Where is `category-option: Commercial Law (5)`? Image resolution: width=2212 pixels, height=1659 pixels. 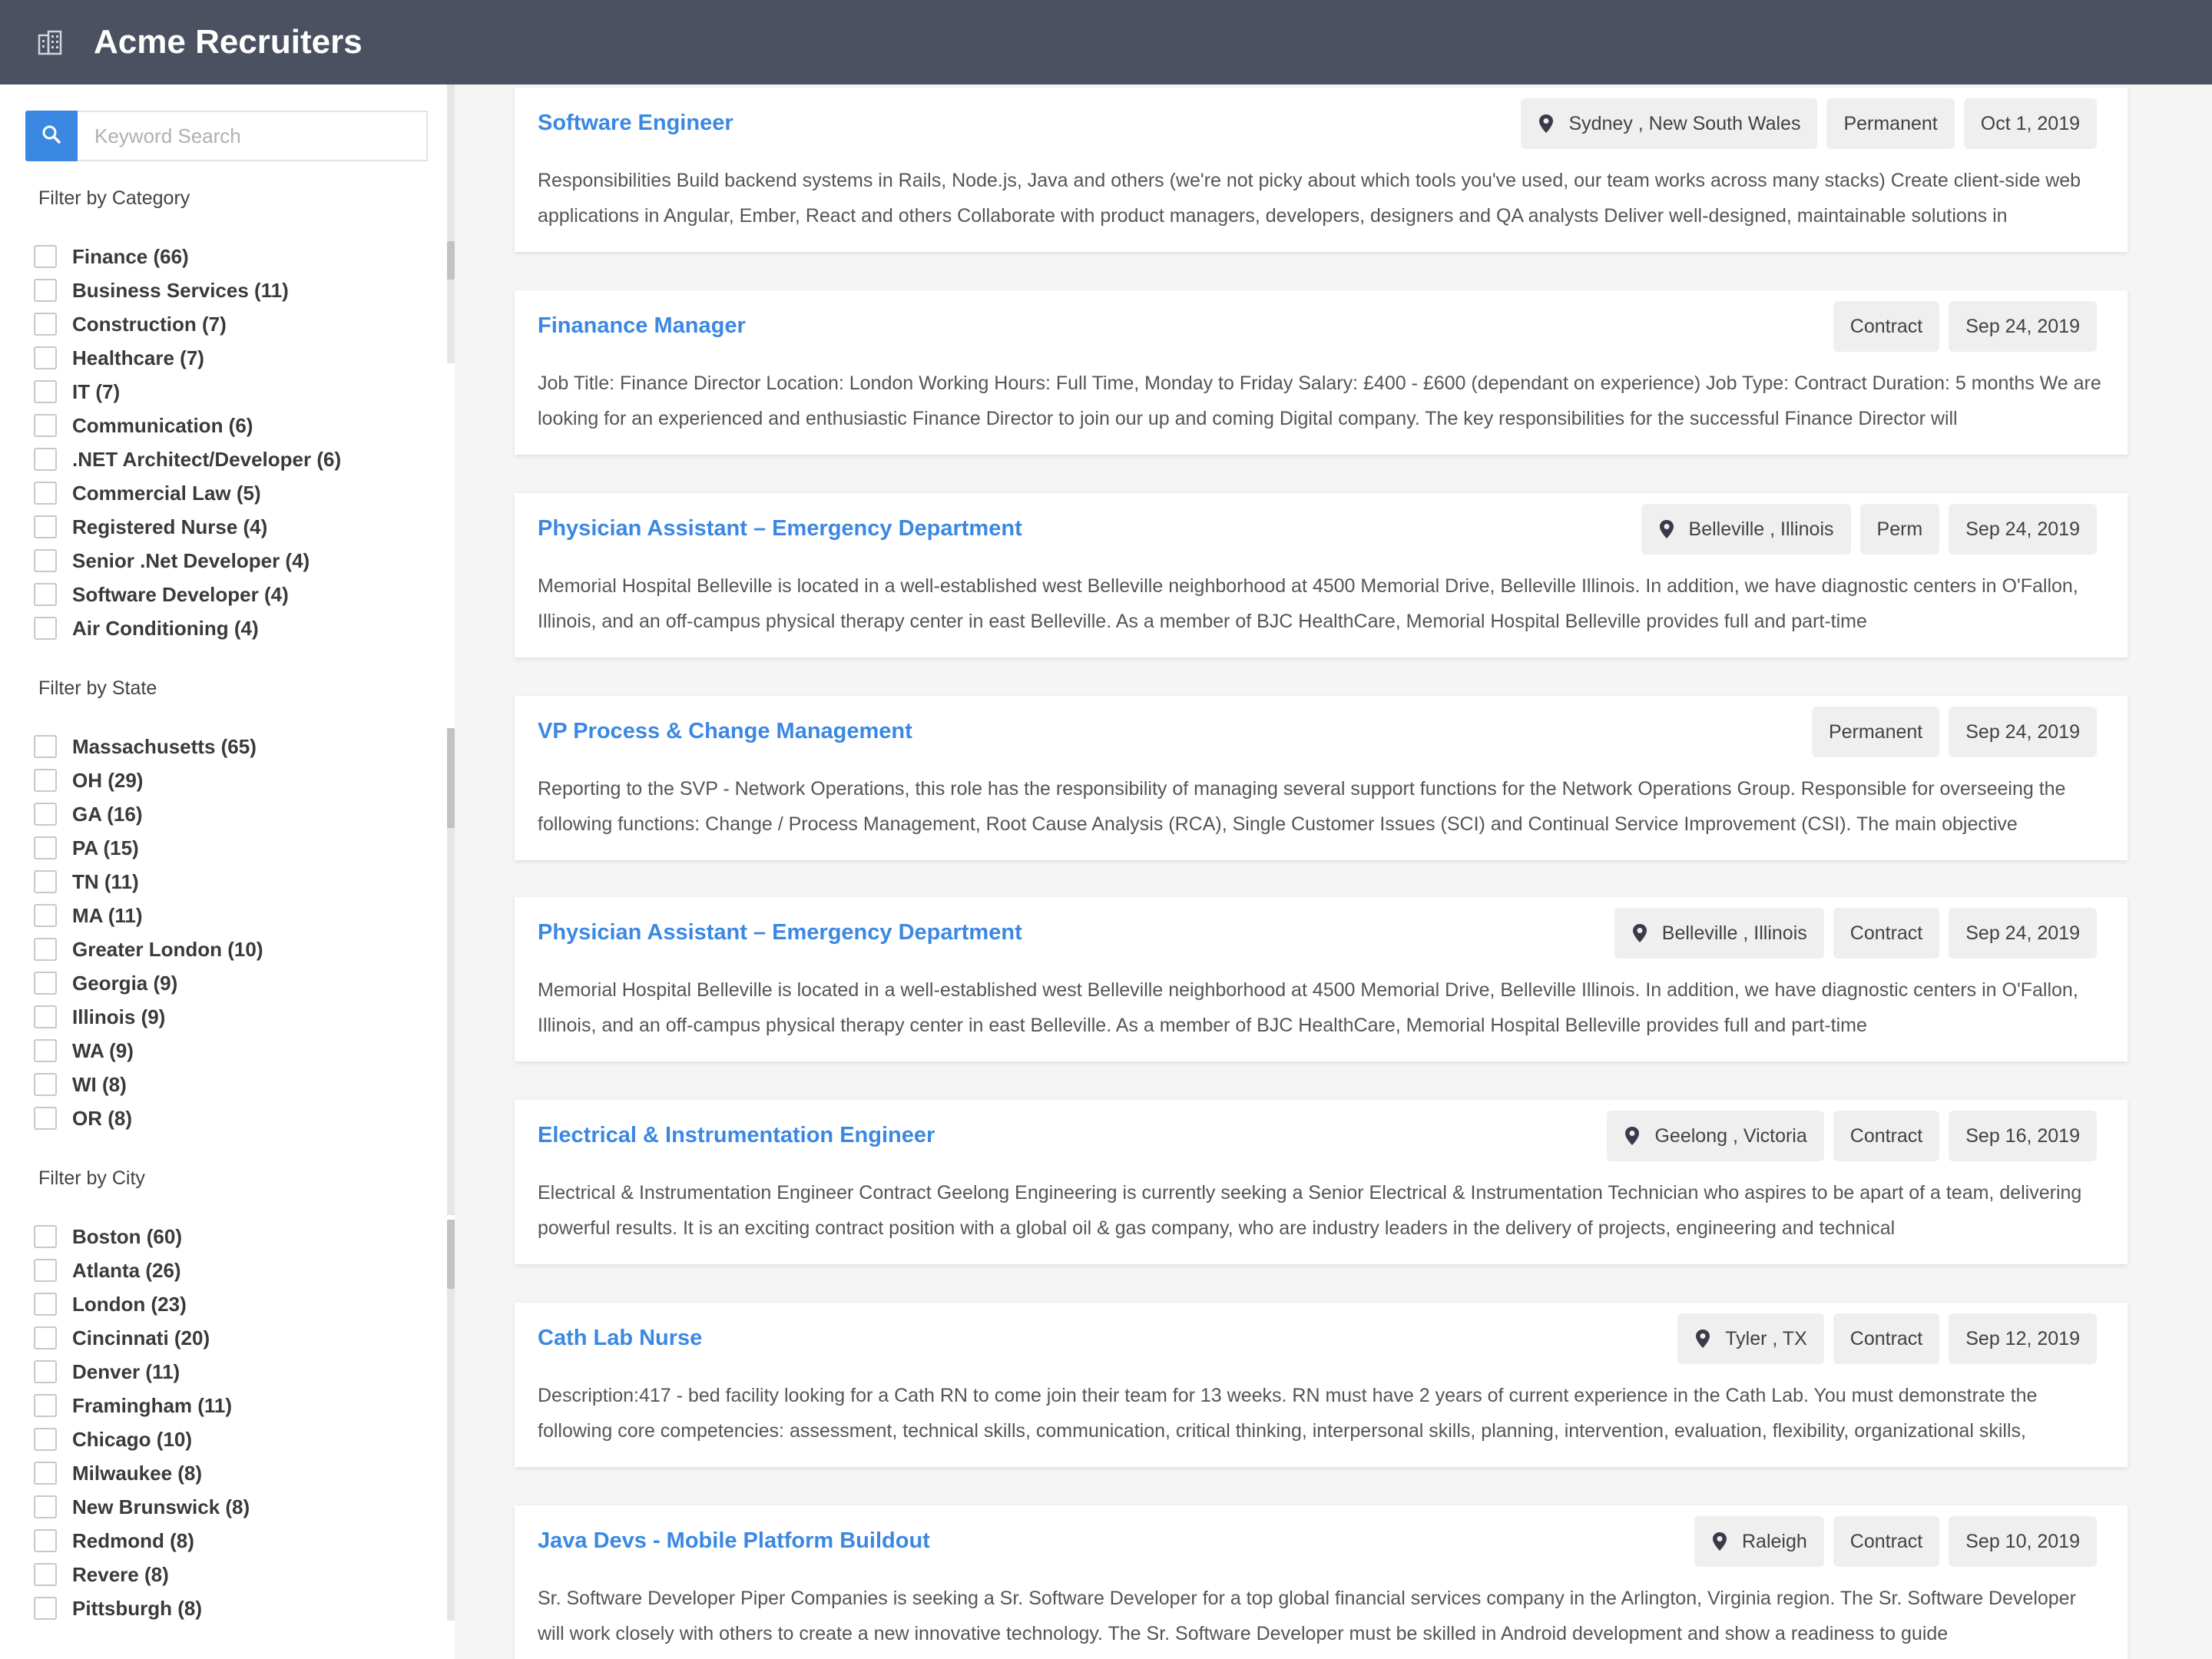 category-option: Commercial Law (5) is located at coordinates (230, 493).